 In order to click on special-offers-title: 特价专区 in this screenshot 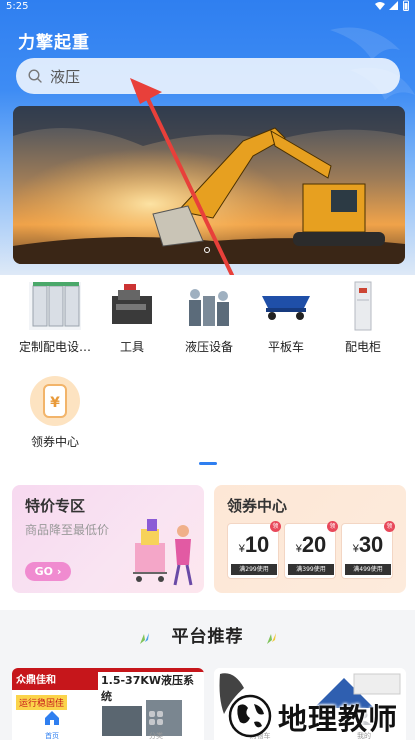, I will do `click(55, 506)`.